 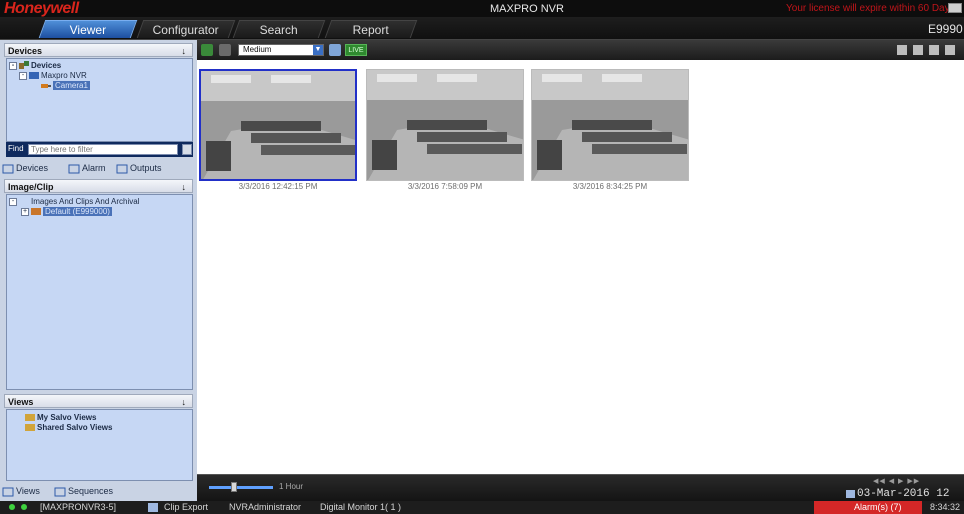 What do you see at coordinates (68, 427) in the screenshot?
I see `tree-item-shared-salvo-views: Shared Salvo Views` at bounding box center [68, 427].